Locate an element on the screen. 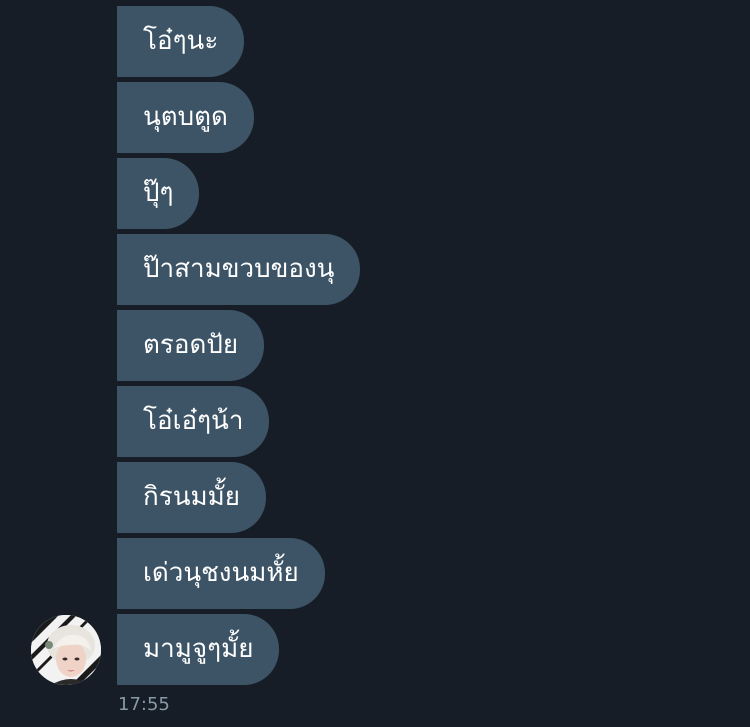 The image size is (750, 727). avatar-image is located at coordinates (66, 650).